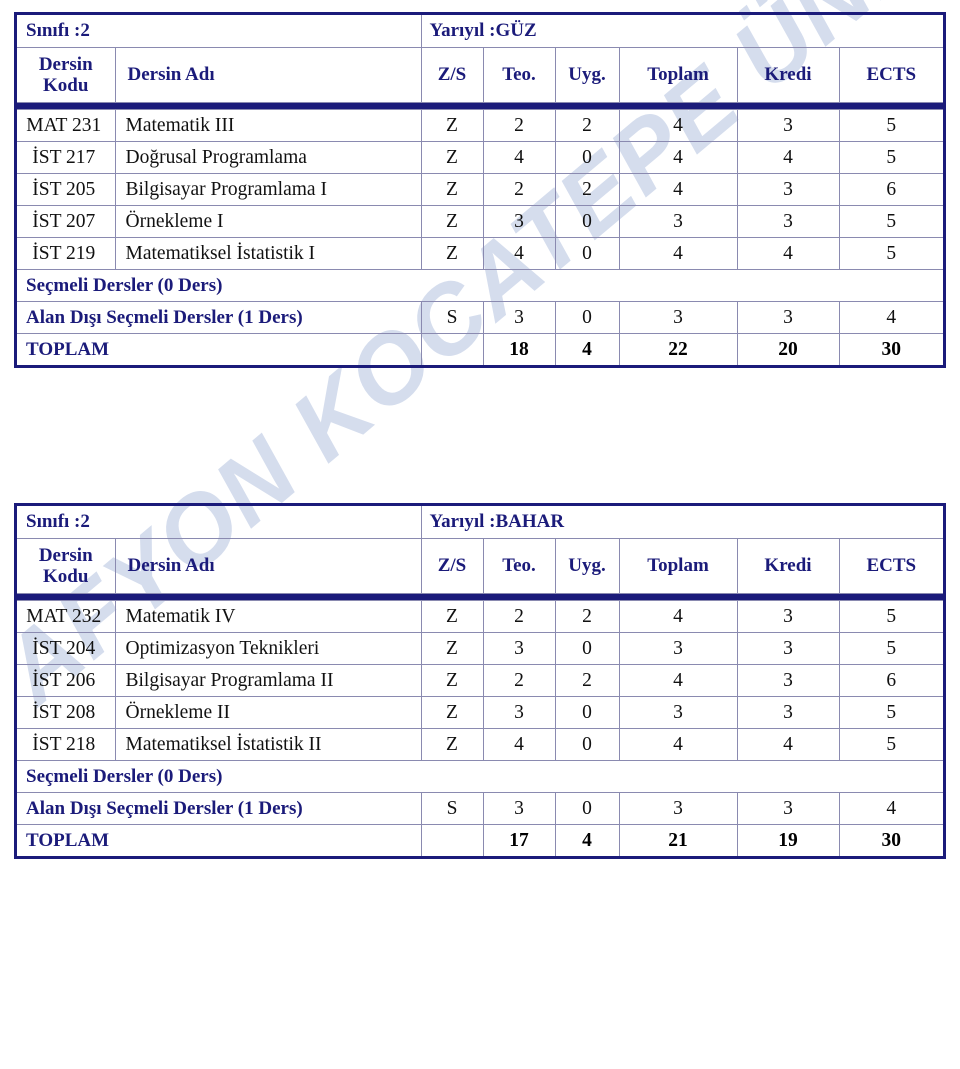 The width and height of the screenshot is (960, 1069). What do you see at coordinates (268, 221) in the screenshot?
I see `cell-dersin-adi: Örnekleme I` at bounding box center [268, 221].